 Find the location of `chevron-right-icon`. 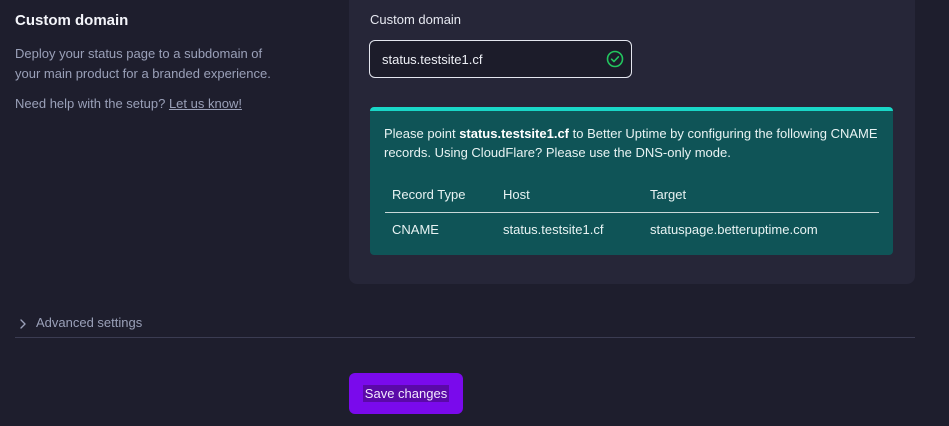

chevron-right-icon is located at coordinates (23, 324).